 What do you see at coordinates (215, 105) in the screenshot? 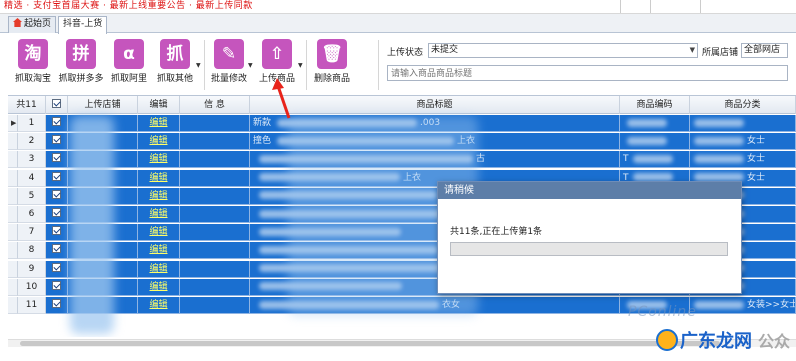
I see `column-header-info: 信 息` at bounding box center [215, 105].